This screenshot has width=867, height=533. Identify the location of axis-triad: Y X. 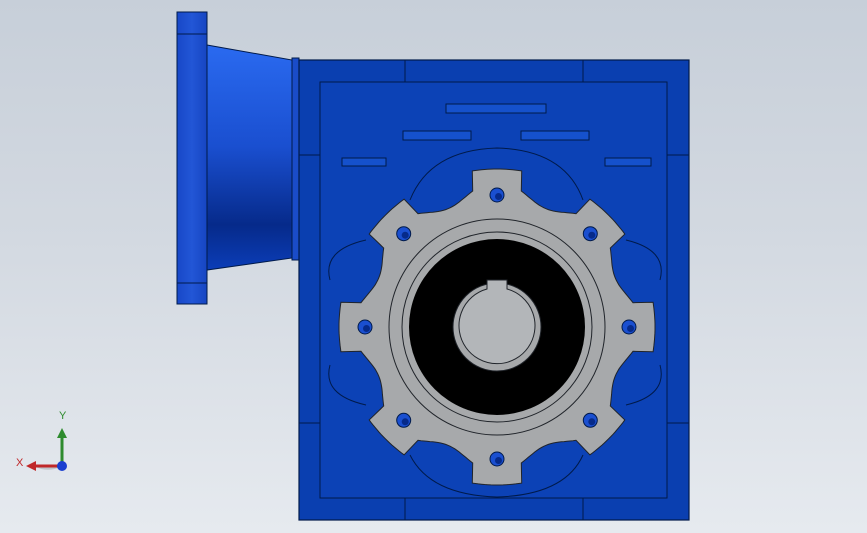
(45, 445).